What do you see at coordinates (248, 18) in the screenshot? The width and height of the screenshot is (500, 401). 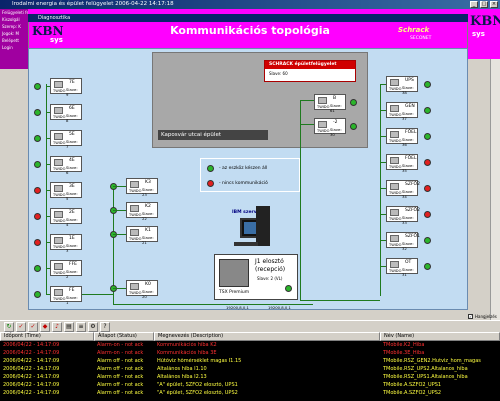 I see `diagnostics-titlebar: Diagnosztika` at bounding box center [248, 18].